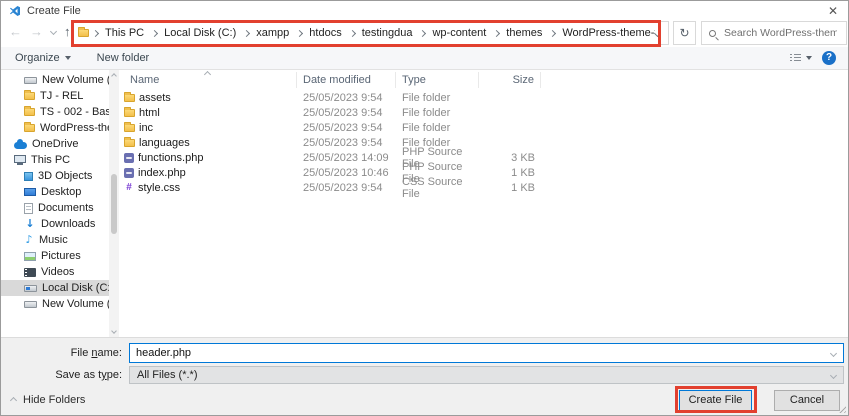  What do you see at coordinates (657, 33) in the screenshot?
I see `address-dropdown-icon` at bounding box center [657, 33].